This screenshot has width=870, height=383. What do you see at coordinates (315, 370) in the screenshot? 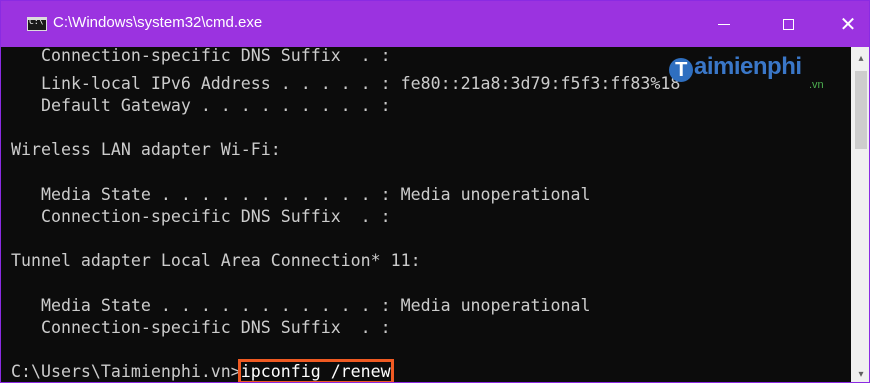
I see `highlighted-command: ipconfig /renew` at bounding box center [315, 370].